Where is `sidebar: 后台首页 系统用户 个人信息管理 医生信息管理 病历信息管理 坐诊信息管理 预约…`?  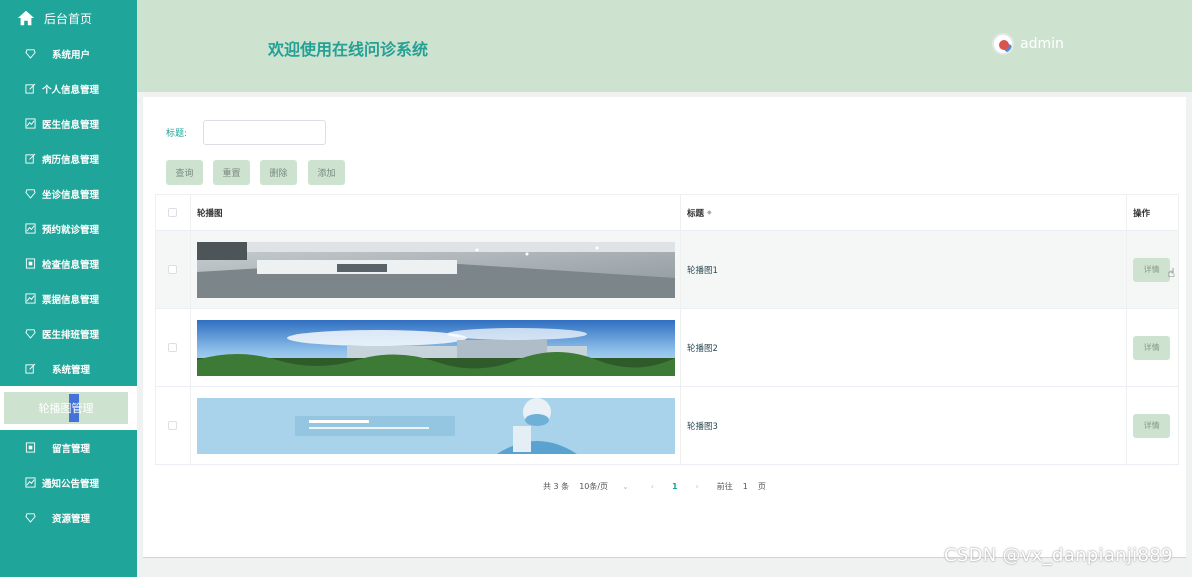
sidebar: 后台首页 系统用户 个人信息管理 医生信息管理 病历信息管理 坐诊信息管理 预约… is located at coordinates (68, 288).